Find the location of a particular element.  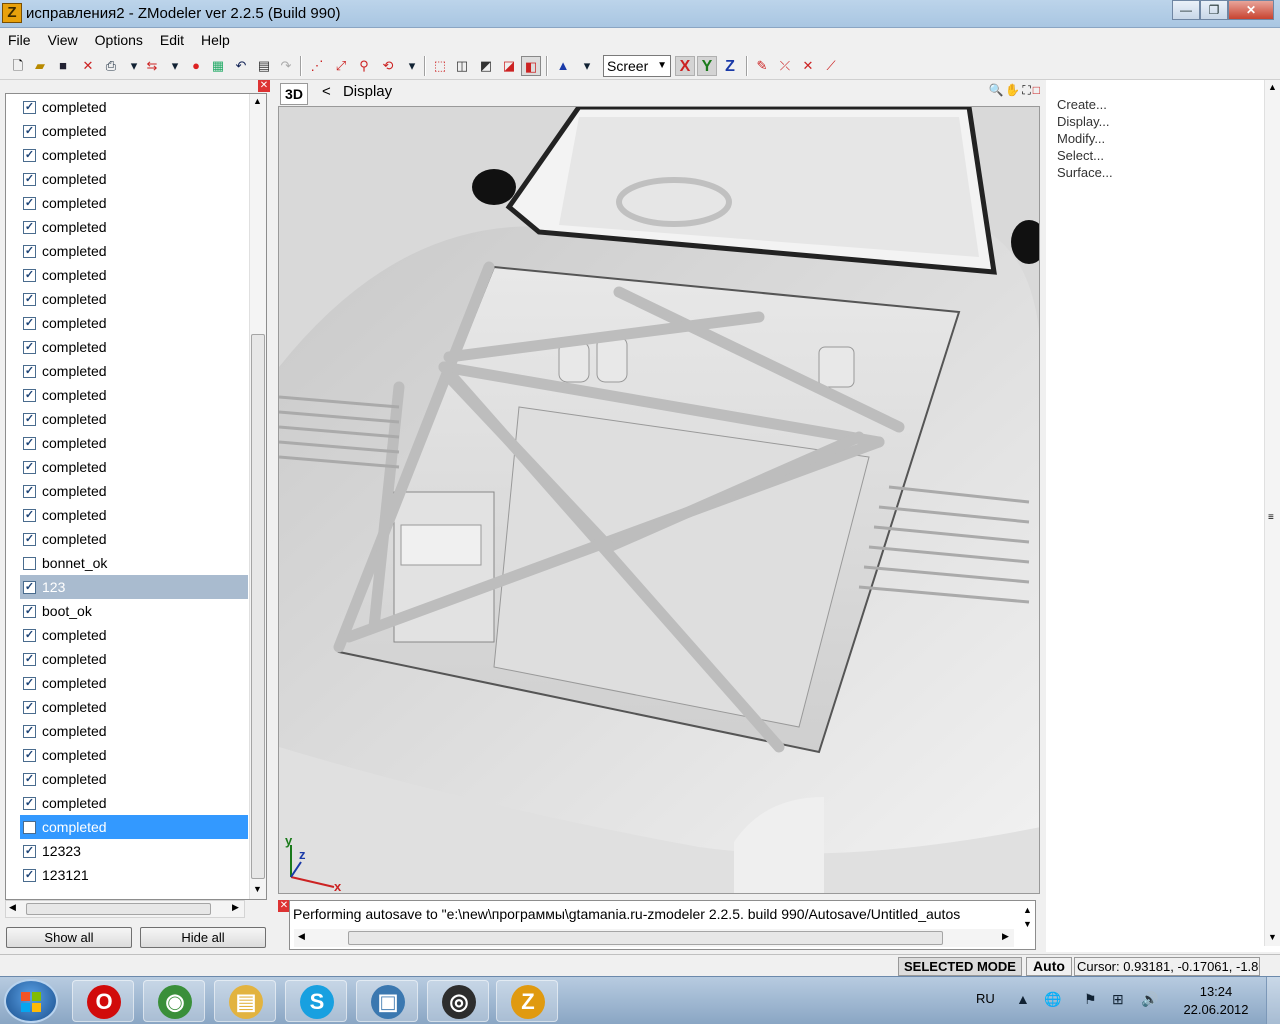

taskbar-app-zmodeler: Z is located at coordinates (527, 1001).